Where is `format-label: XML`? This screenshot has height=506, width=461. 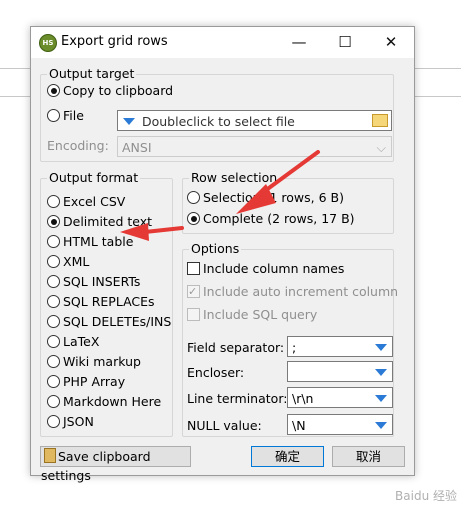 format-label: XML is located at coordinates (76, 261).